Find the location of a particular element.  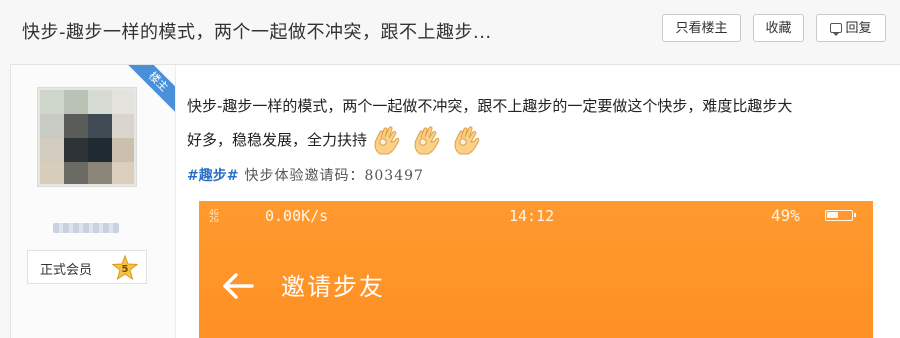

post-body-line-2: 好多，稳稳发展，全力扶持 is located at coordinates (277, 140).